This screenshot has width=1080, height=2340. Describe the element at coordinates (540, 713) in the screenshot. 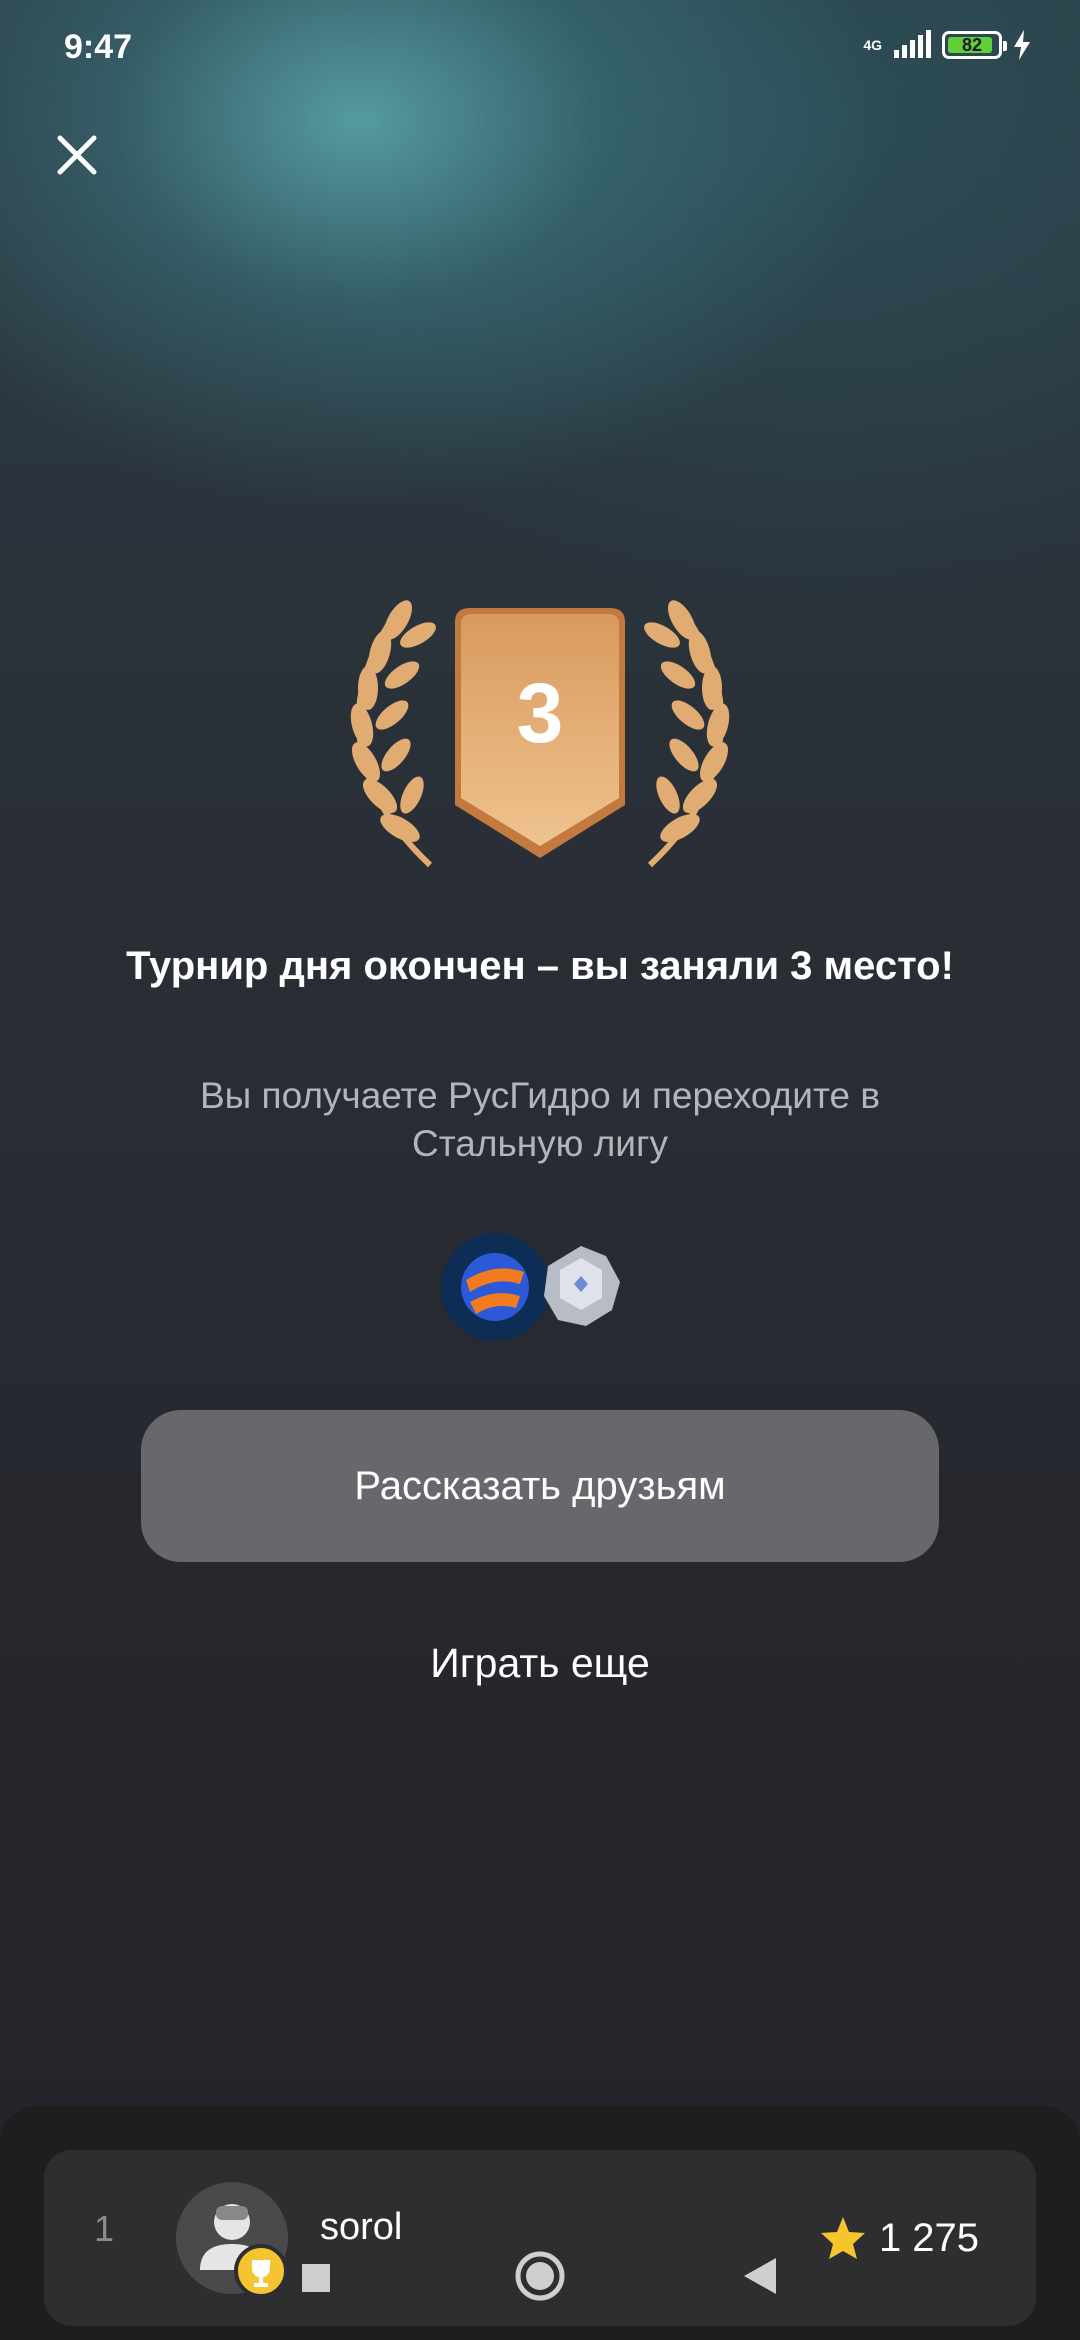

I see `place-number: 3` at that location.